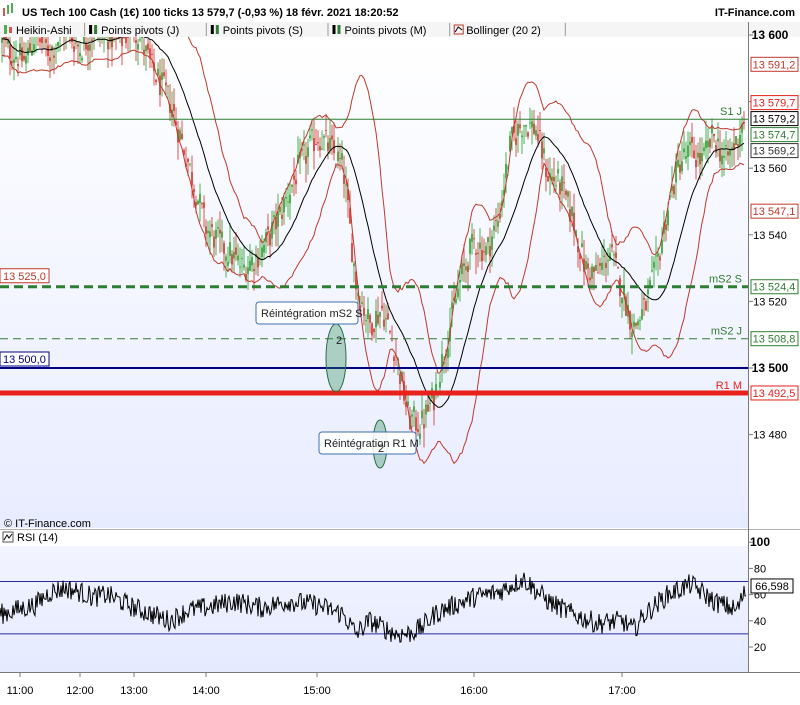 This screenshot has height=705, width=800. Describe the element at coordinates (317, 691) in the screenshot. I see `x-axis-tick-label: 15:00` at that location.